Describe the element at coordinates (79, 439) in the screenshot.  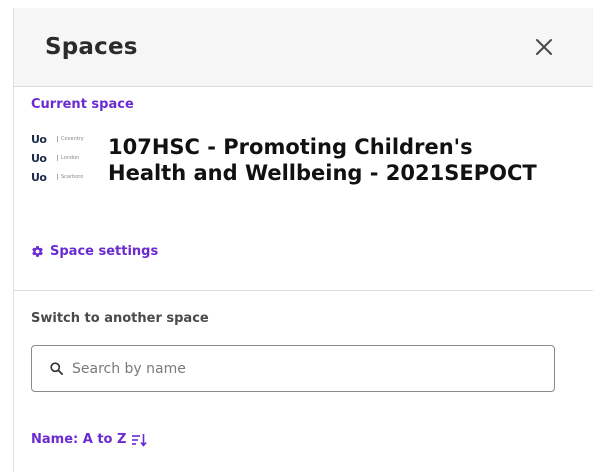
I see `sort-label: Name: A to Z` at that location.